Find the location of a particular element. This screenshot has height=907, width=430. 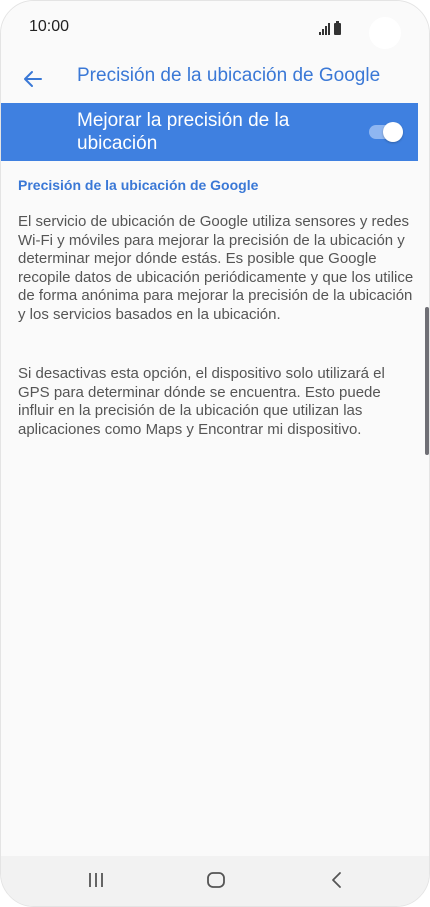

nav-back-icon is located at coordinates (336, 880).